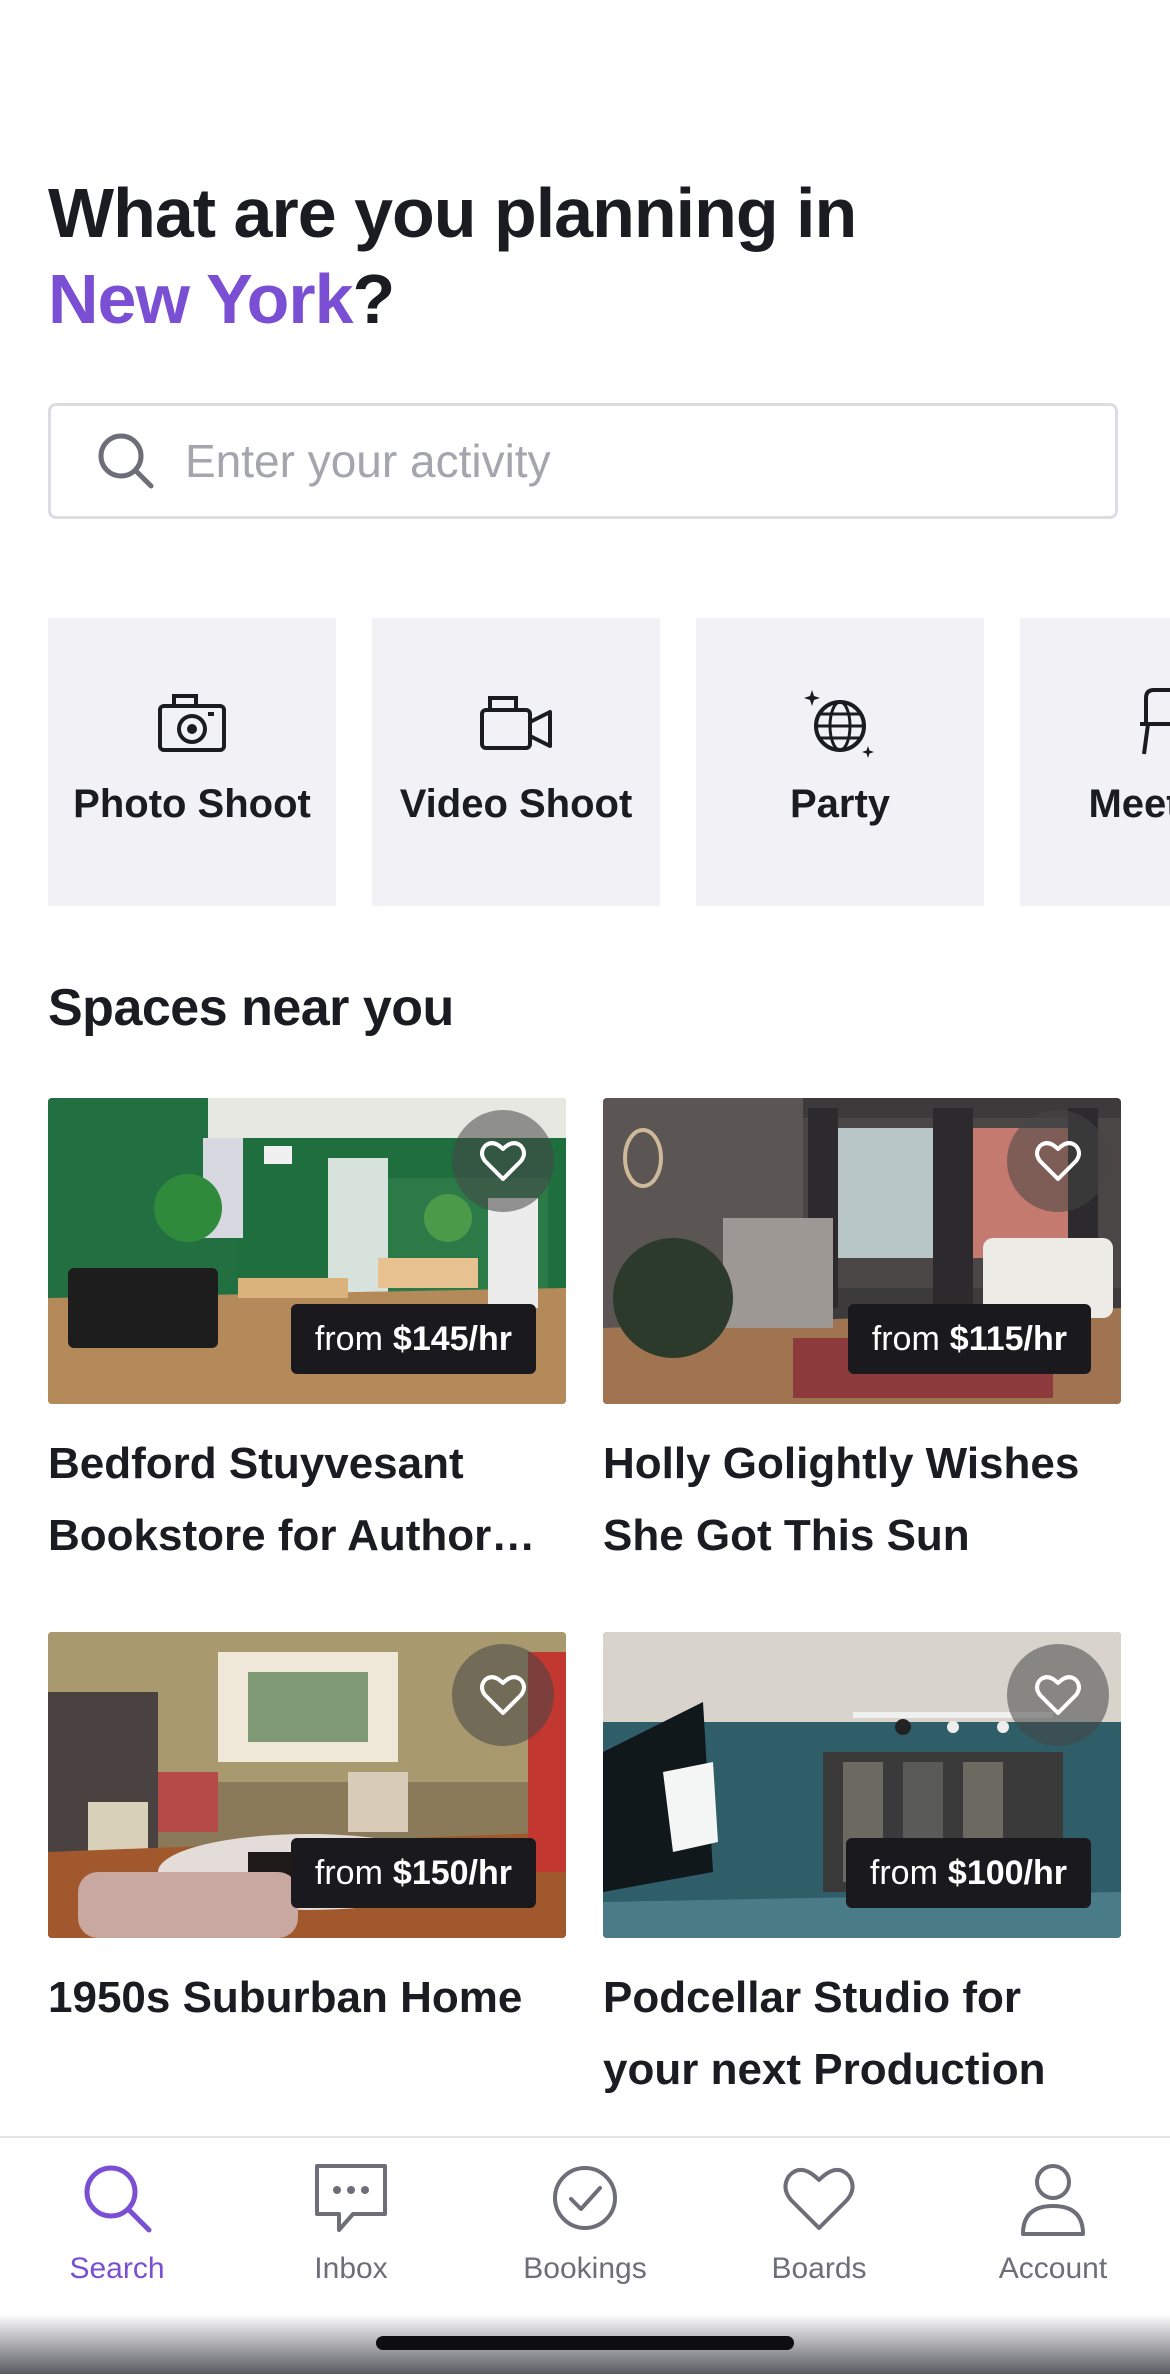 Image resolution: width=1170 pixels, height=2376 pixels. What do you see at coordinates (548, 299) in the screenshot?
I see `heading-line-2: New York?` at bounding box center [548, 299].